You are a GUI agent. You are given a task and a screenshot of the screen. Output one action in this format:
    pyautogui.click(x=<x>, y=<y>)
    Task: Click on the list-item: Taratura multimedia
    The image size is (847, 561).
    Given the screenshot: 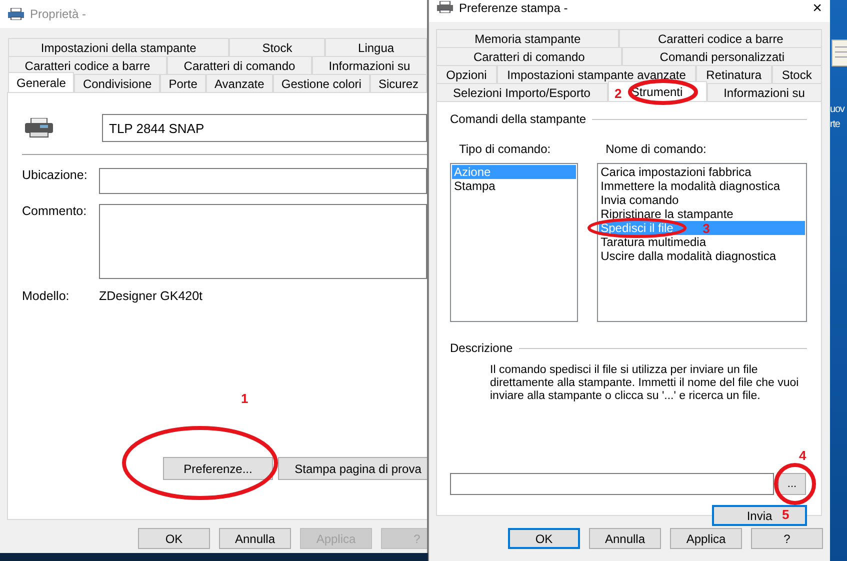 What is the action you would take?
    pyautogui.click(x=701, y=242)
    